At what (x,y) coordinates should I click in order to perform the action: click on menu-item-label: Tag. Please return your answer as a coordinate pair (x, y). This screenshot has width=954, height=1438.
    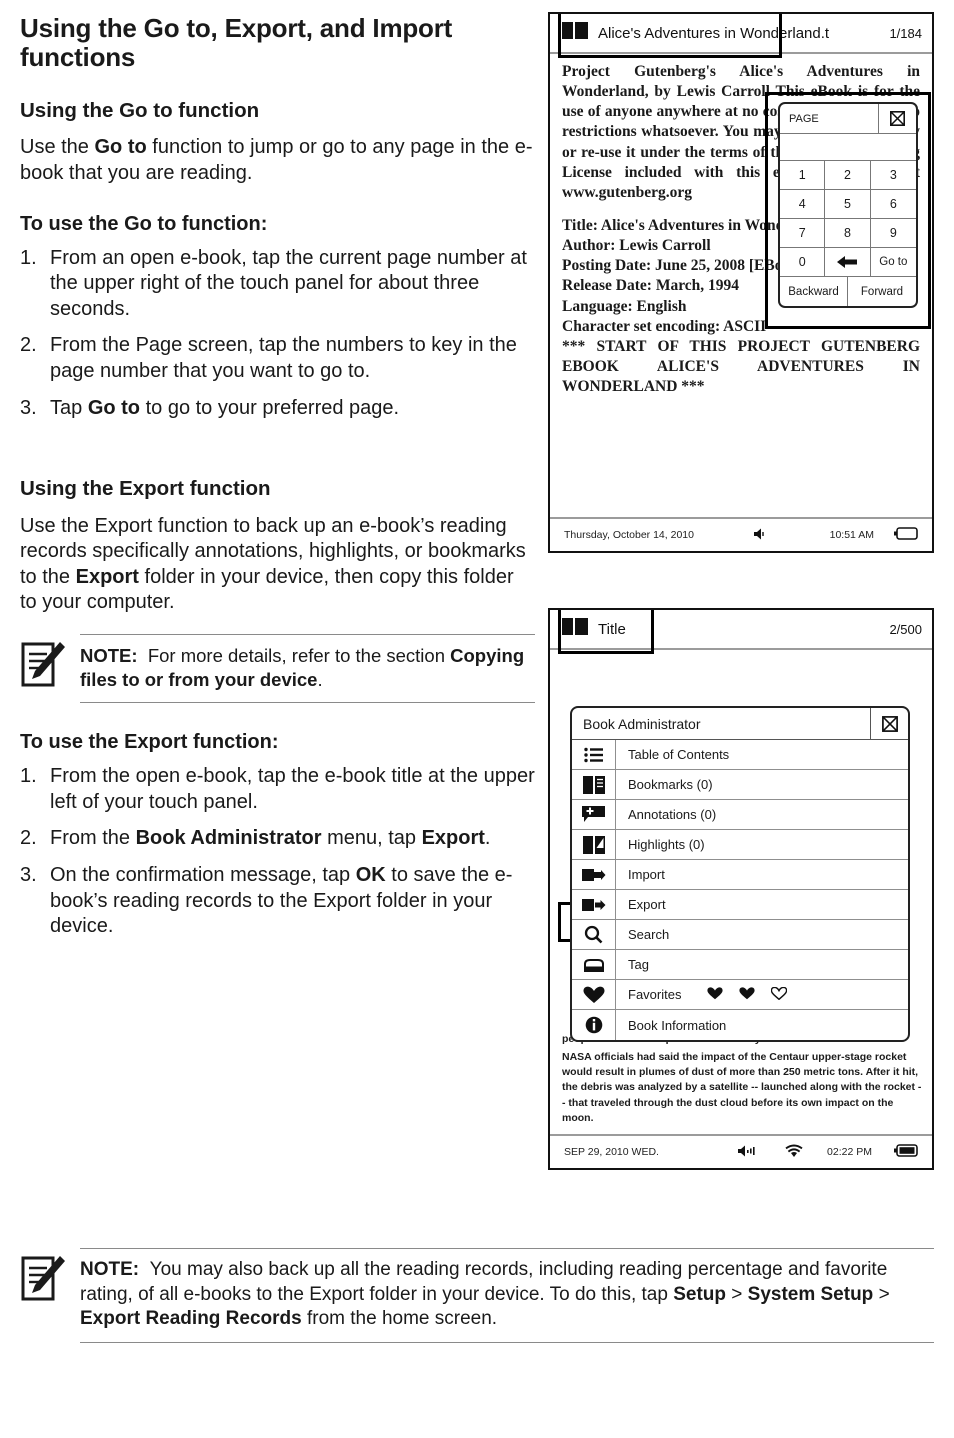
    Looking at the image, I should click on (638, 964).